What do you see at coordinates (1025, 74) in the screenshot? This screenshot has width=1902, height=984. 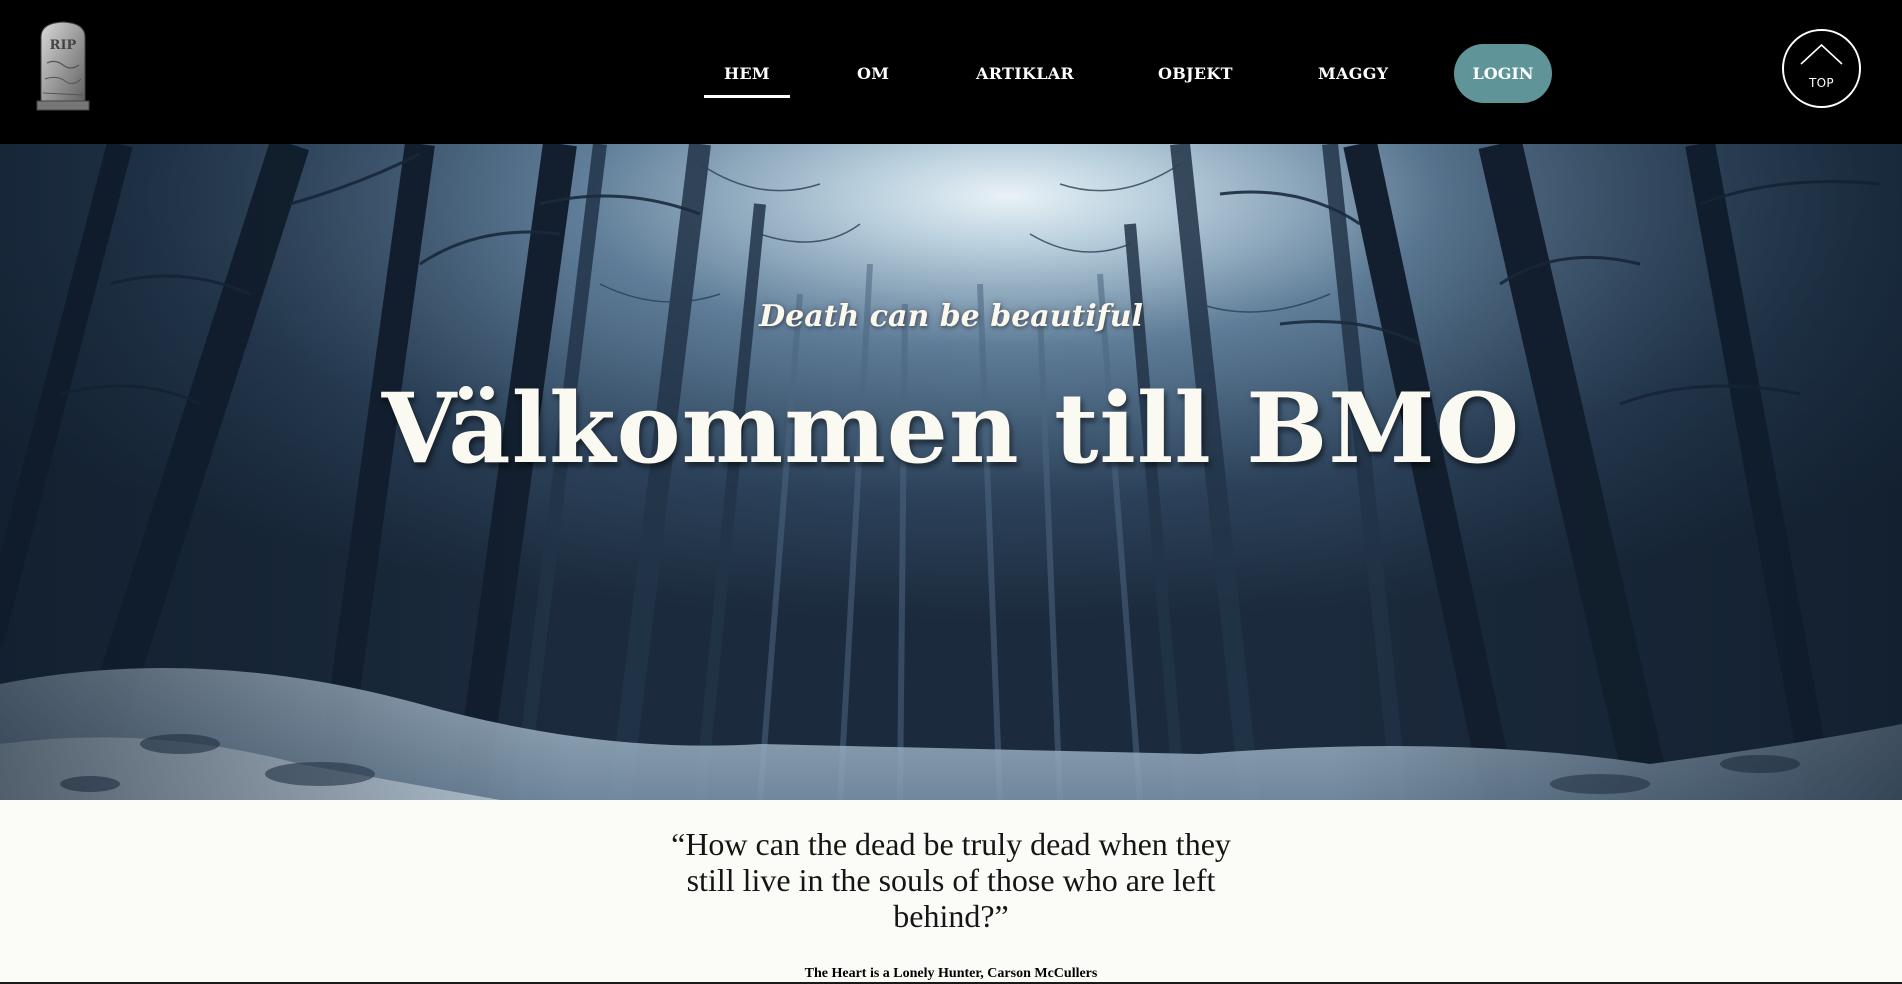 I see `nav-item-artiklar: ARTIKLAR` at bounding box center [1025, 74].